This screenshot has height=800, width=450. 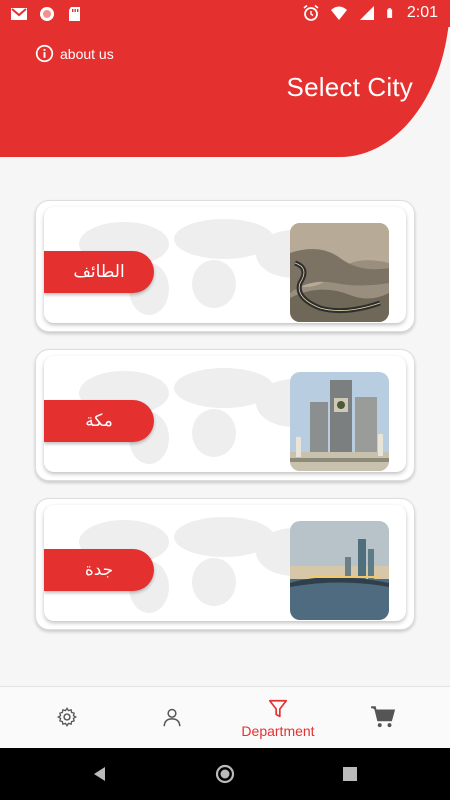 I want to click on city-button-makkah: مكة, so click(x=99, y=421).